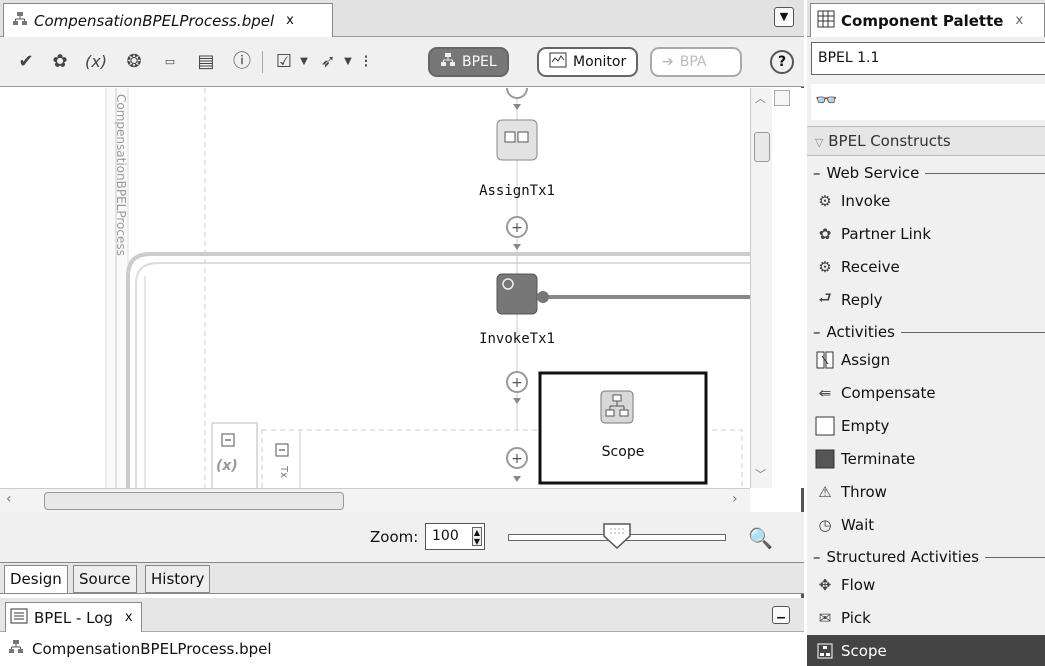 This screenshot has height=666, width=1045. Describe the element at coordinates (864, 492) in the screenshot. I see `item-label: Throw` at that location.